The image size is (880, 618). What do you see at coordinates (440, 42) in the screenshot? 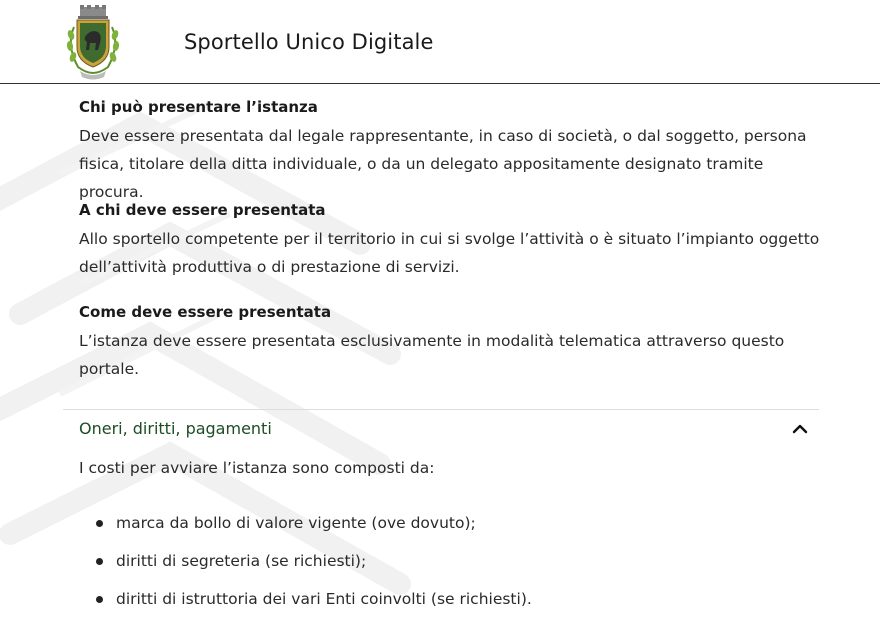
I see `site-header: Sportello Unico Digitale` at bounding box center [440, 42].